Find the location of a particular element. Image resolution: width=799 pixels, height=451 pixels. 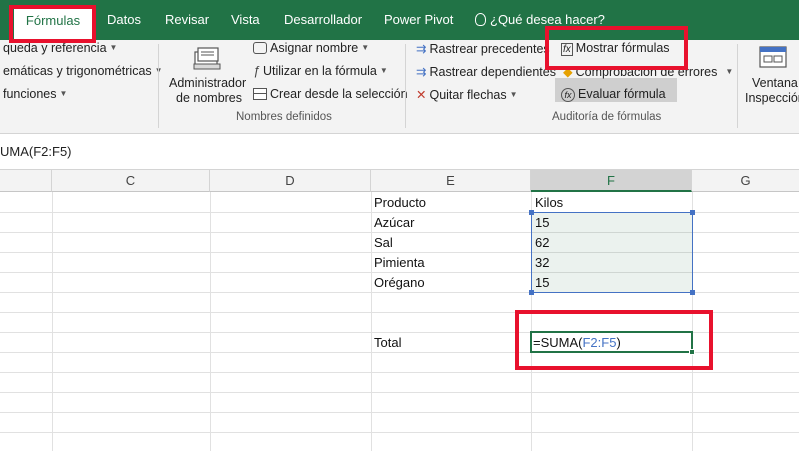

lookup-reference-button: queda y referencia ▼ is located at coordinates (60, 48).